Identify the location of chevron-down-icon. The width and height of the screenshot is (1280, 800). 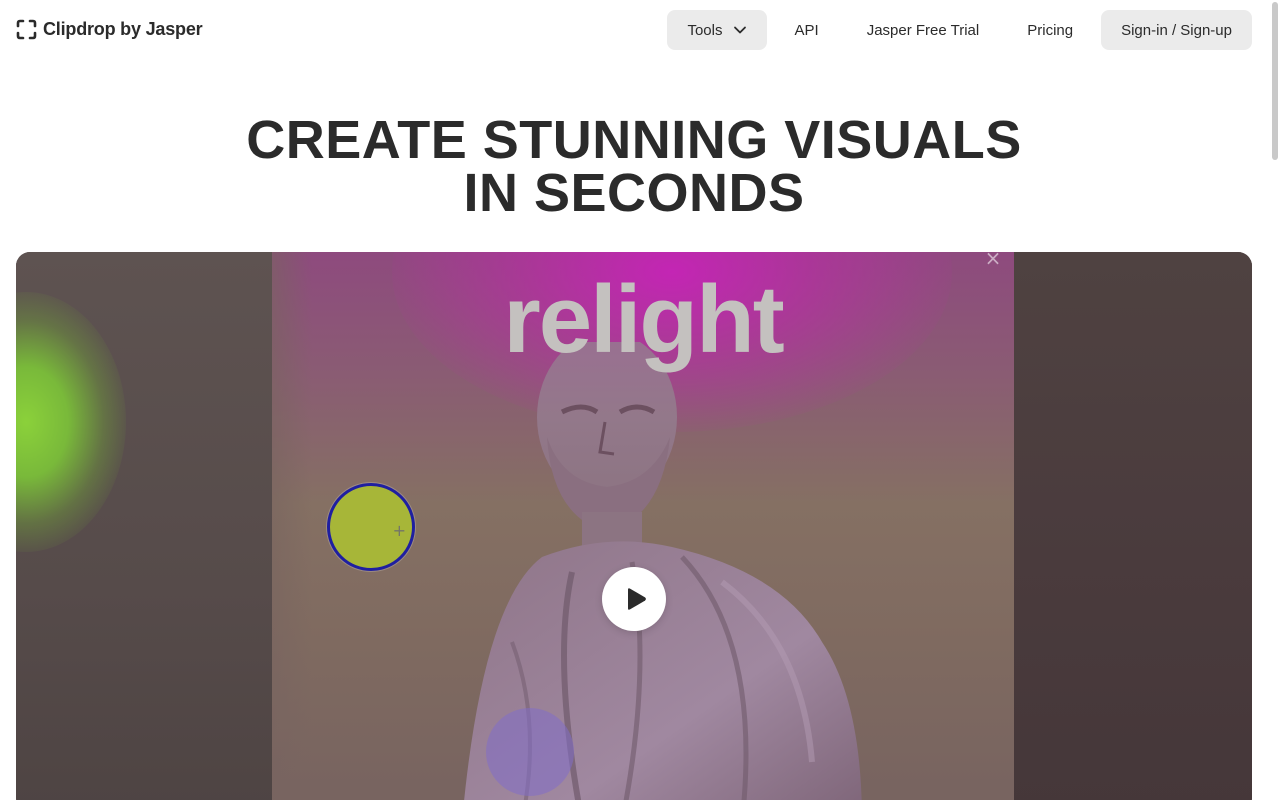
(739, 30).